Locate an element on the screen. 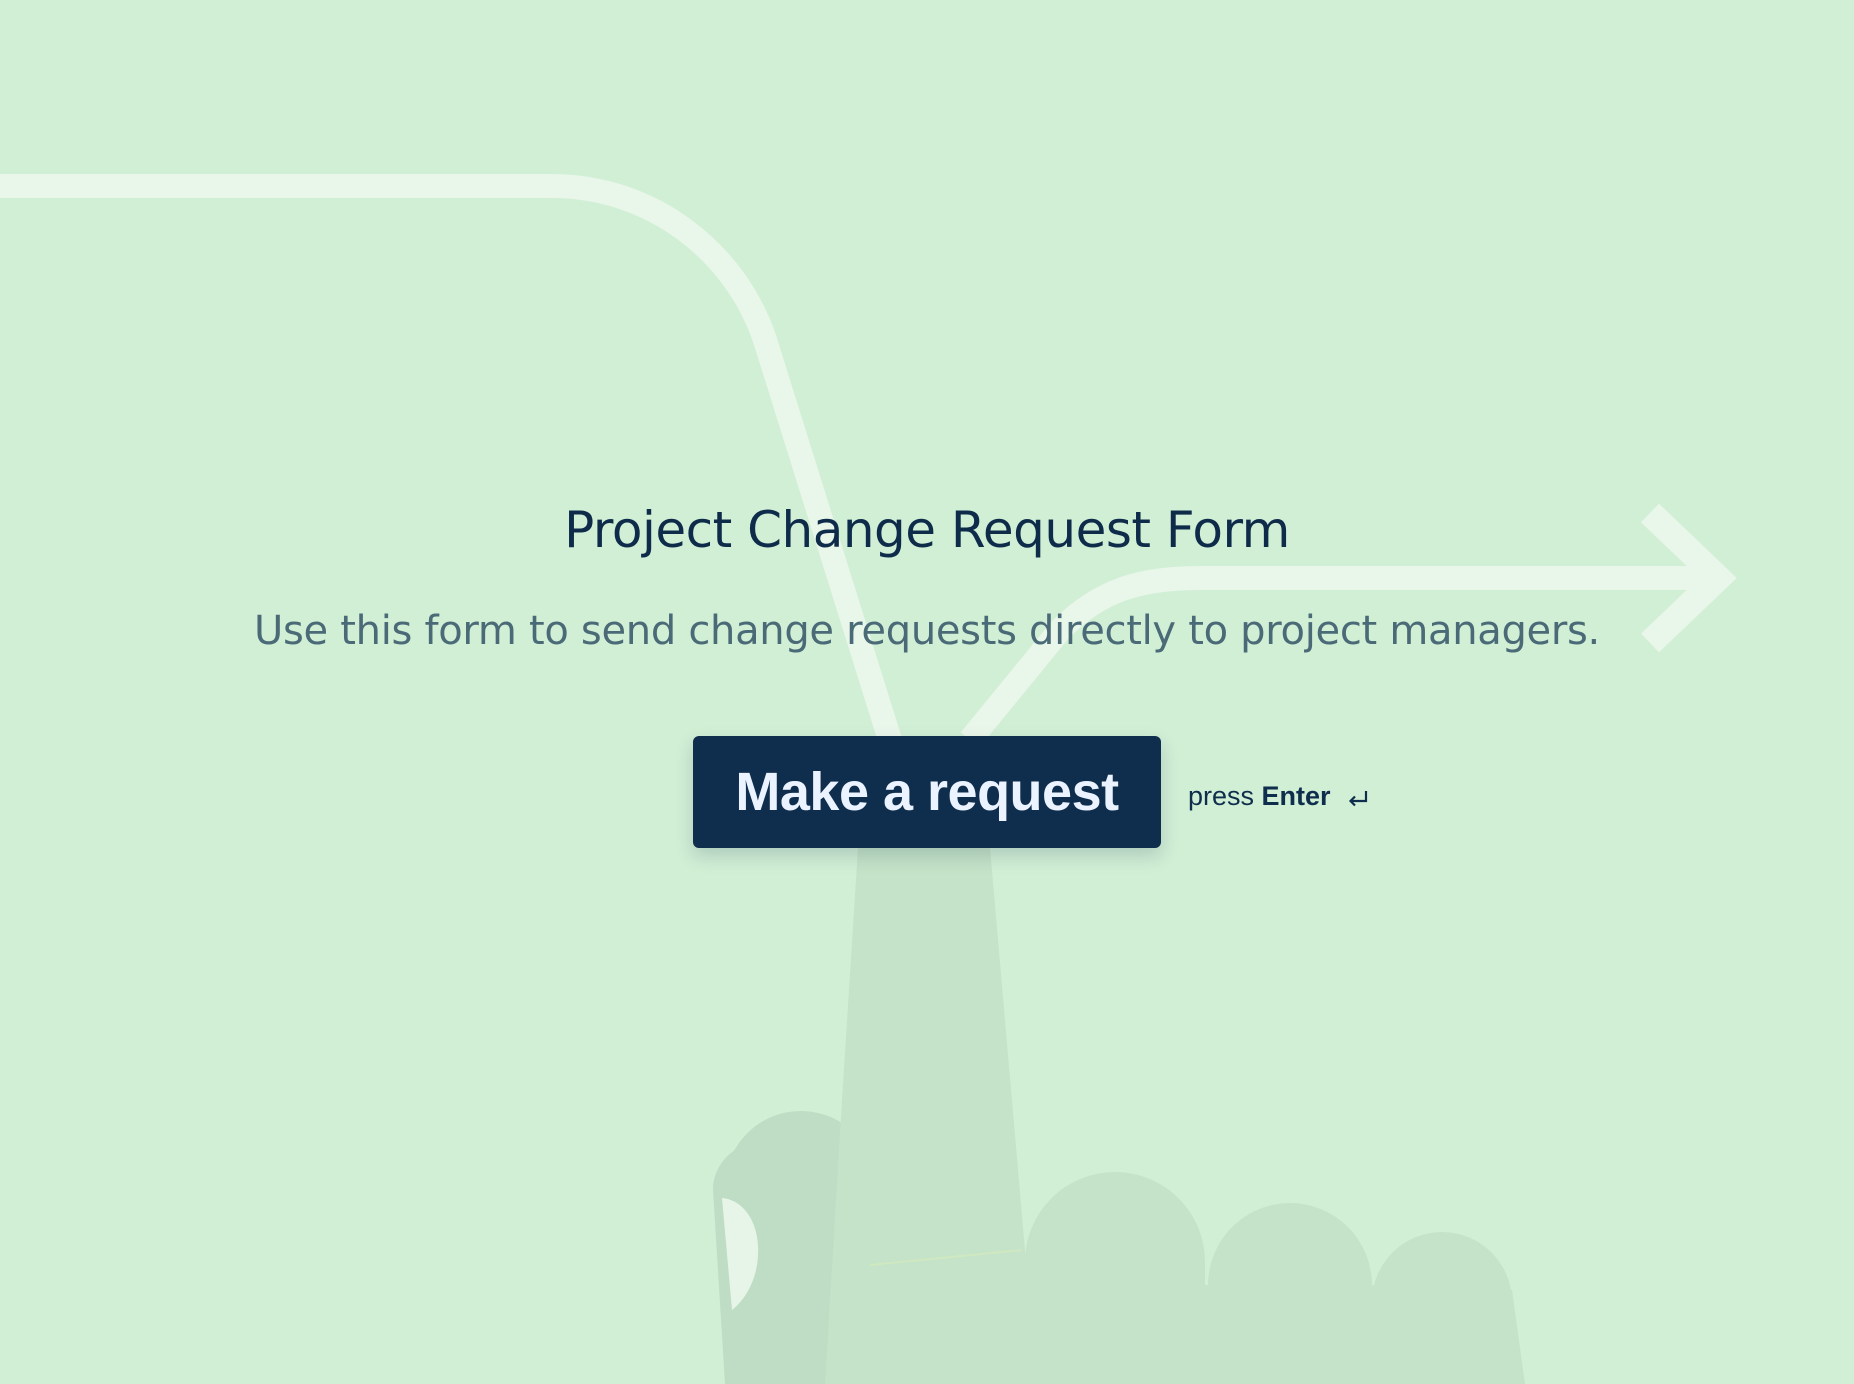 This screenshot has width=1854, height=1384. form-title: Project Change Request Form is located at coordinates (927, 530).